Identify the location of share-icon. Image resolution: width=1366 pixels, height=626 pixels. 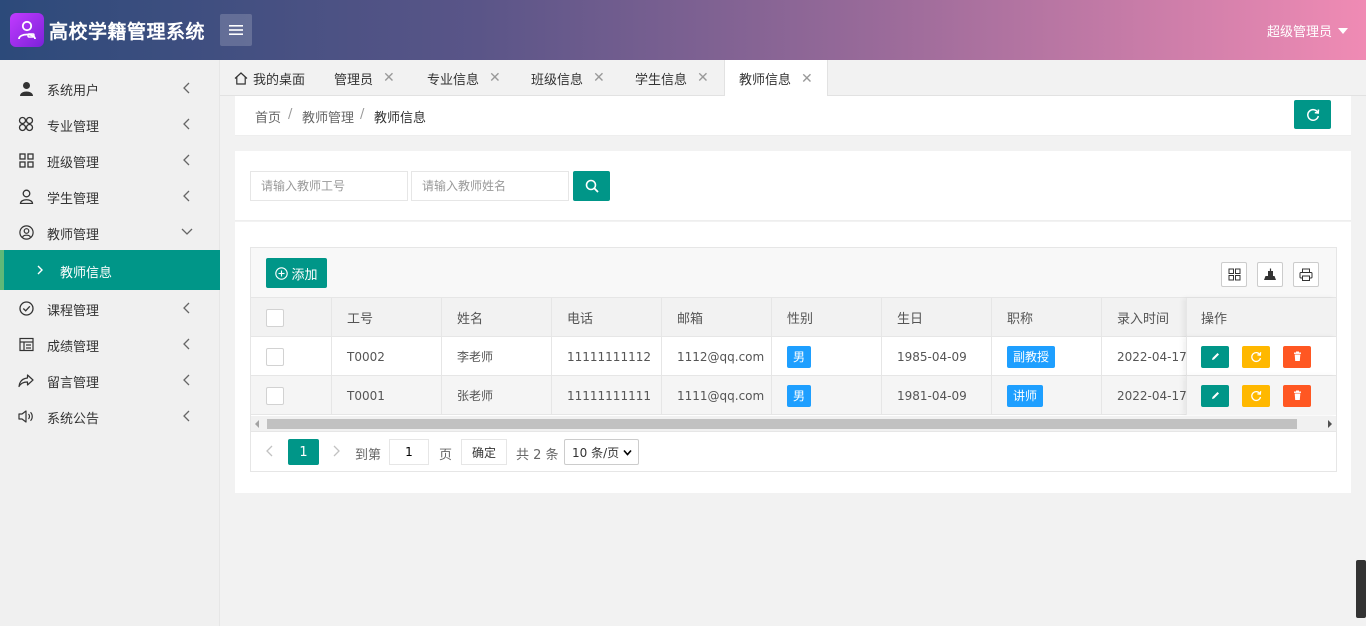
(26, 380).